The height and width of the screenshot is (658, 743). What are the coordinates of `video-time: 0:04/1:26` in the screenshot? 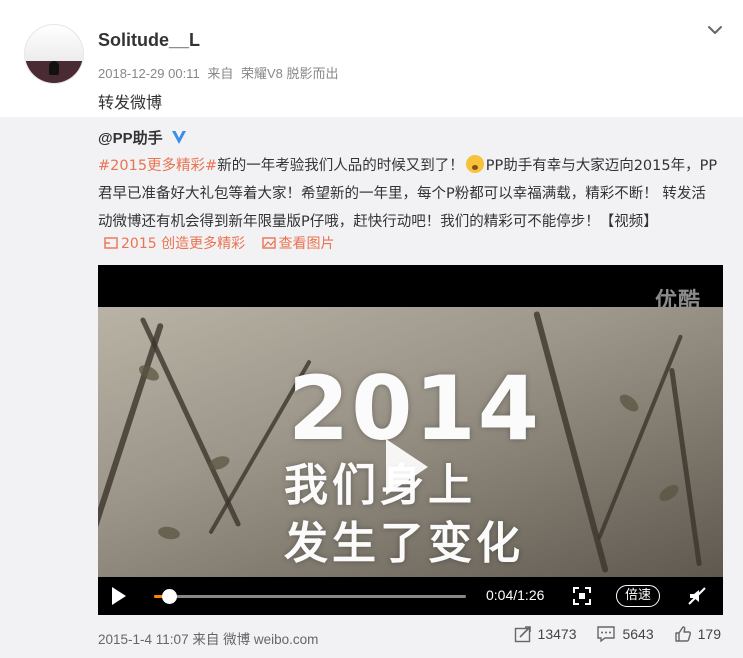 It's located at (515, 595).